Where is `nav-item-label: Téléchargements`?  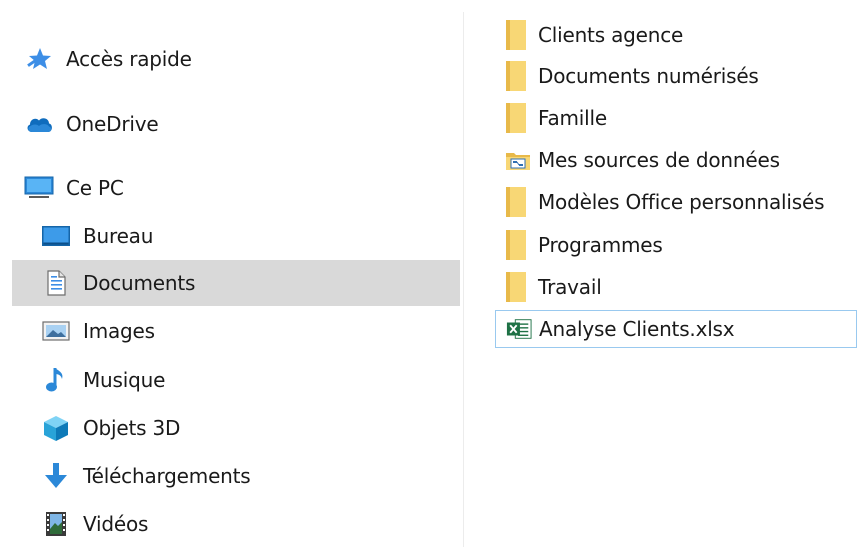
nav-item-label: Téléchargements is located at coordinates (167, 476).